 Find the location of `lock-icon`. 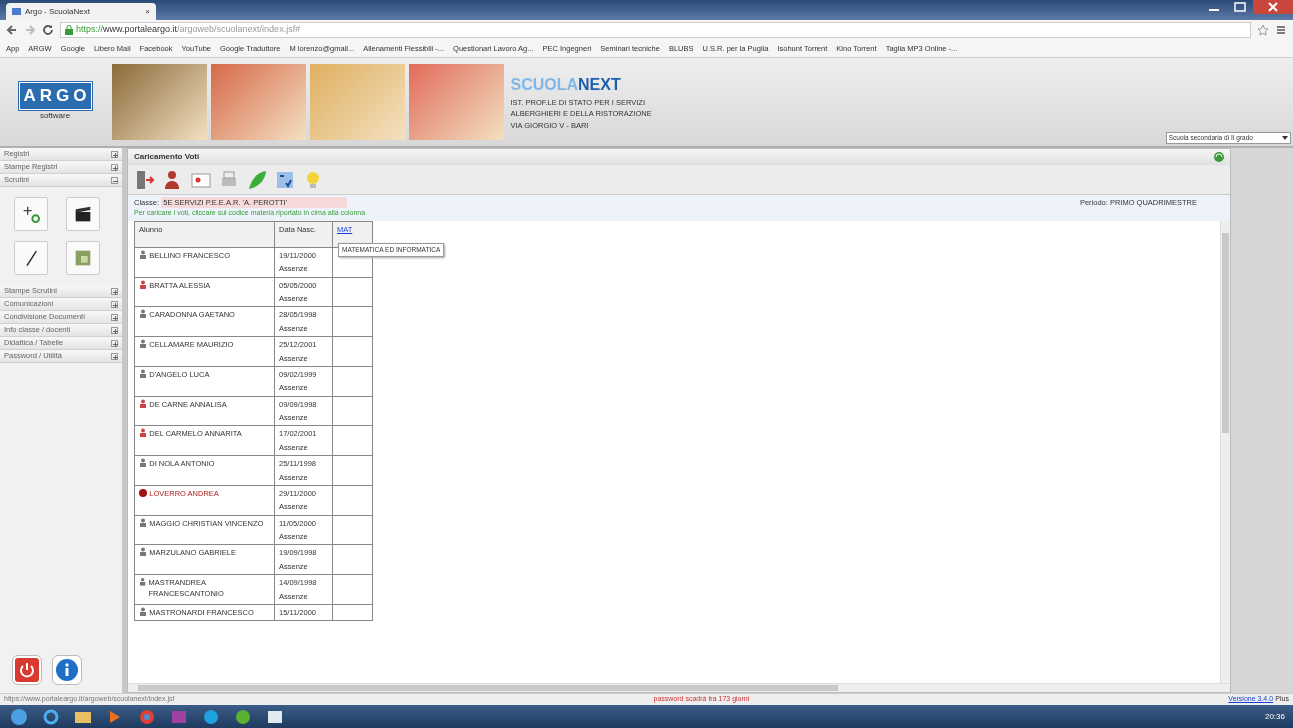

lock-icon is located at coordinates (69, 30).